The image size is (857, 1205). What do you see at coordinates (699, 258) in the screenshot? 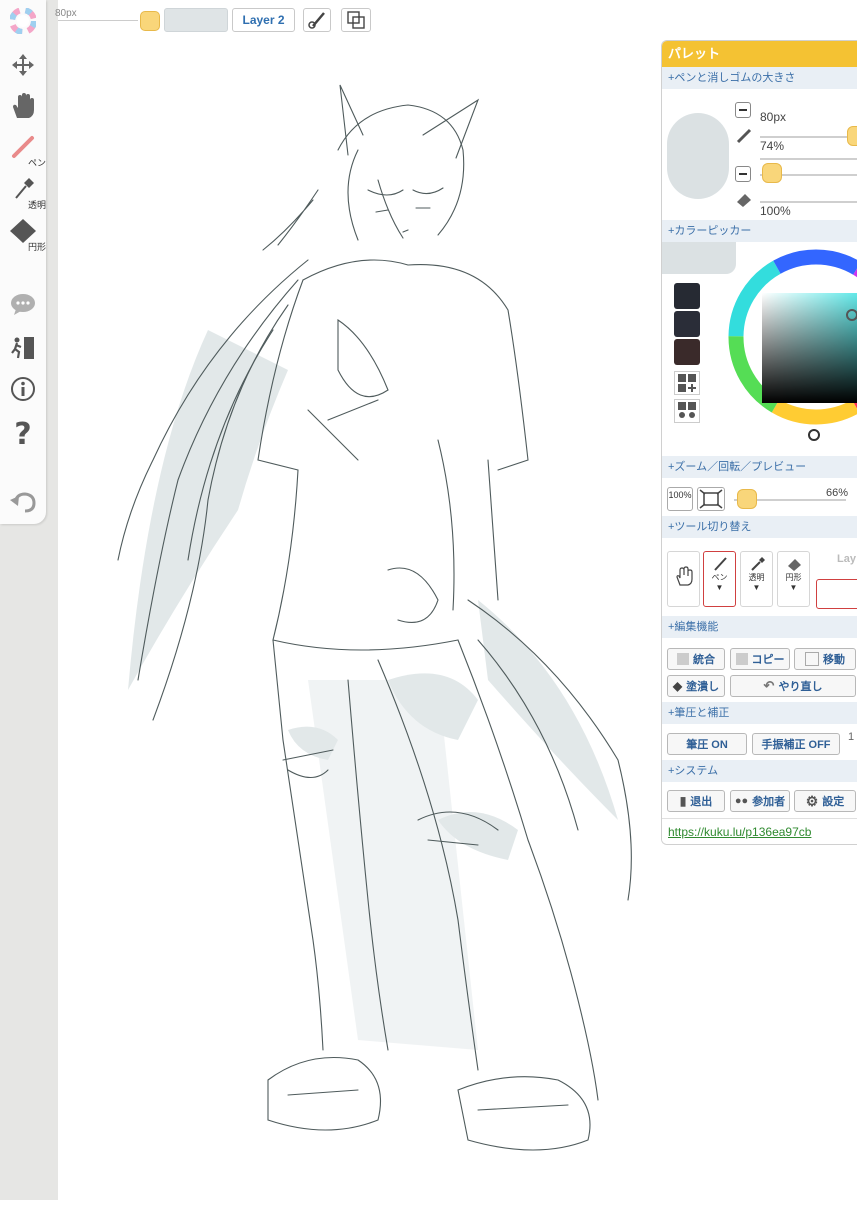
I see `current-color-preview` at bounding box center [699, 258].